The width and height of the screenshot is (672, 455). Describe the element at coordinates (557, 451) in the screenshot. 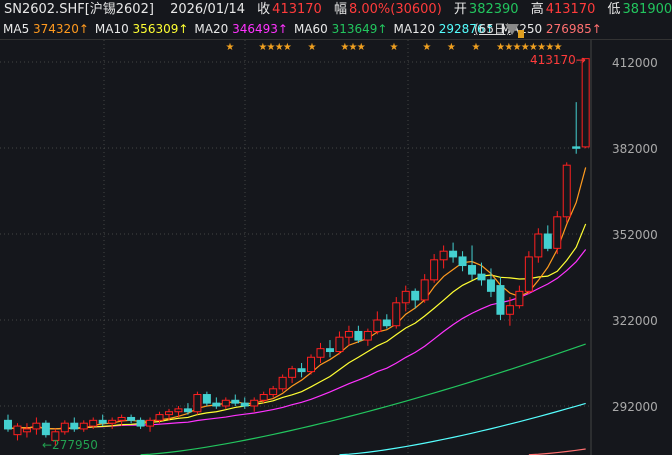

I see `ma250-line` at that location.